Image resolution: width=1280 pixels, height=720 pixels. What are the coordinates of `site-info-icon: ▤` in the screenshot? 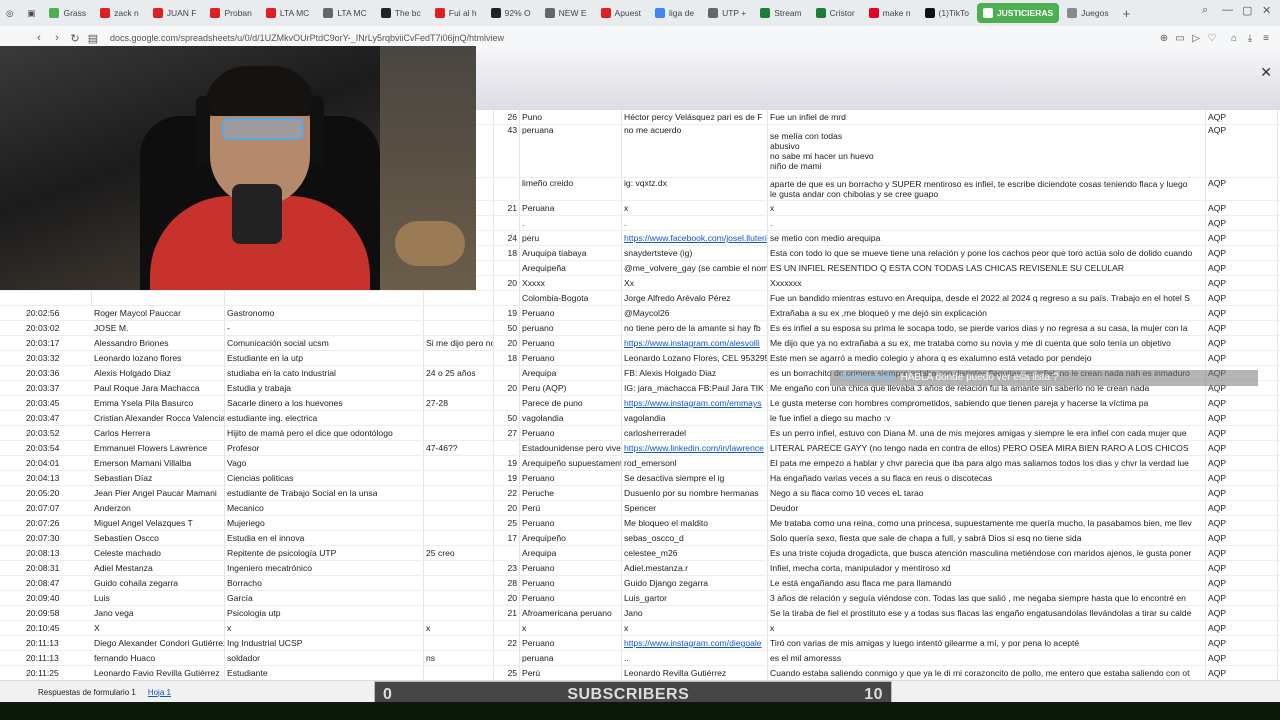 It's located at (93, 38).